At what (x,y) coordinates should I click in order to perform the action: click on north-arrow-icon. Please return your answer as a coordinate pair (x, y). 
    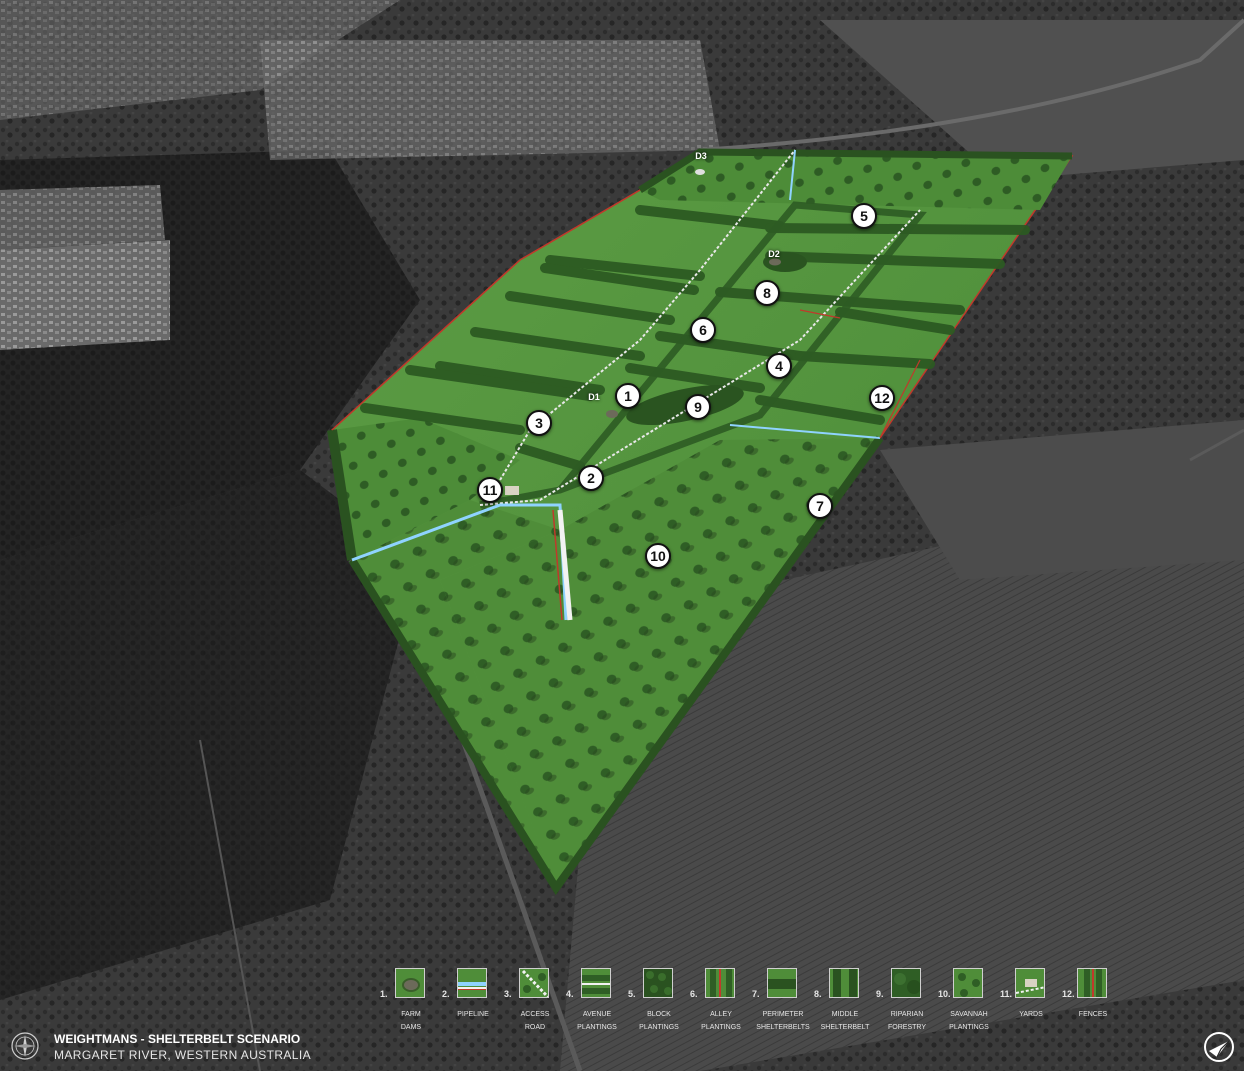
    Looking at the image, I should click on (1219, 1047).